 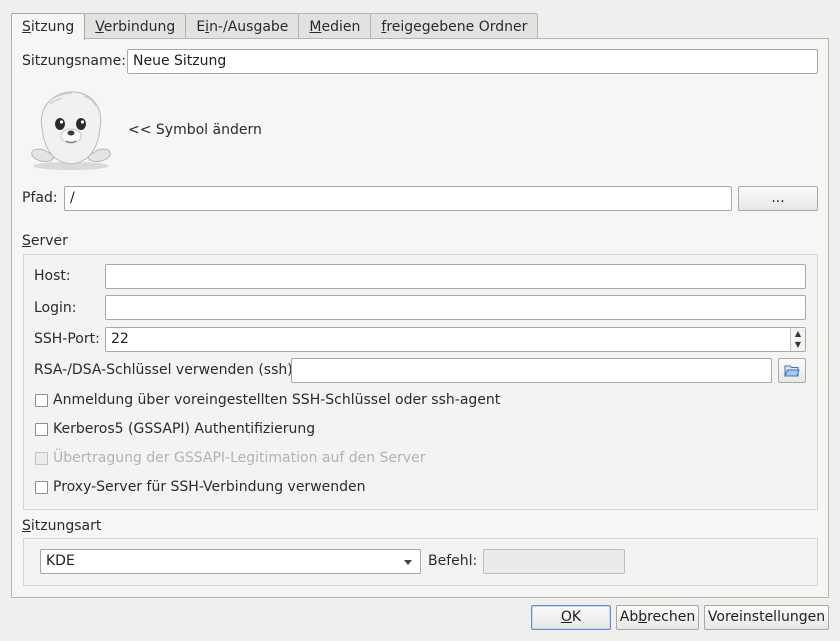 What do you see at coordinates (41, 487) in the screenshot?
I see `checkbox-ssh-proxy` at bounding box center [41, 487].